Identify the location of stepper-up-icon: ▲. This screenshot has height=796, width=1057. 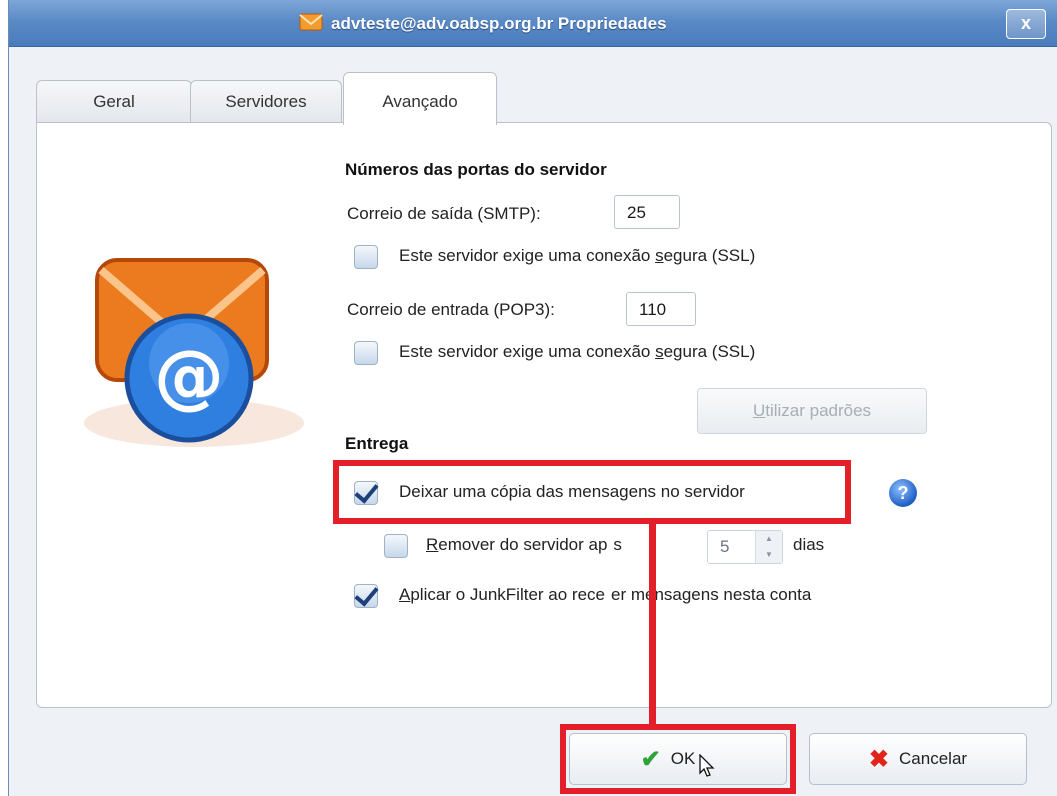
(769, 539).